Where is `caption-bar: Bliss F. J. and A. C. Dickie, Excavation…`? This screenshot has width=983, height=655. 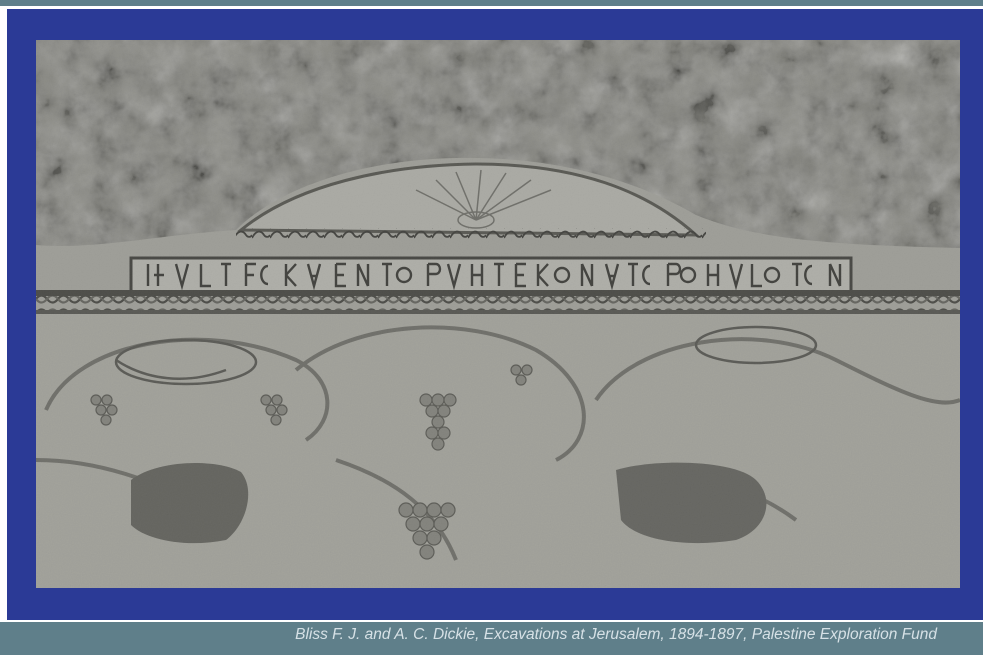
caption-bar: Bliss F. J. and A. C. Dickie, Excavation… is located at coordinates (491, 638).